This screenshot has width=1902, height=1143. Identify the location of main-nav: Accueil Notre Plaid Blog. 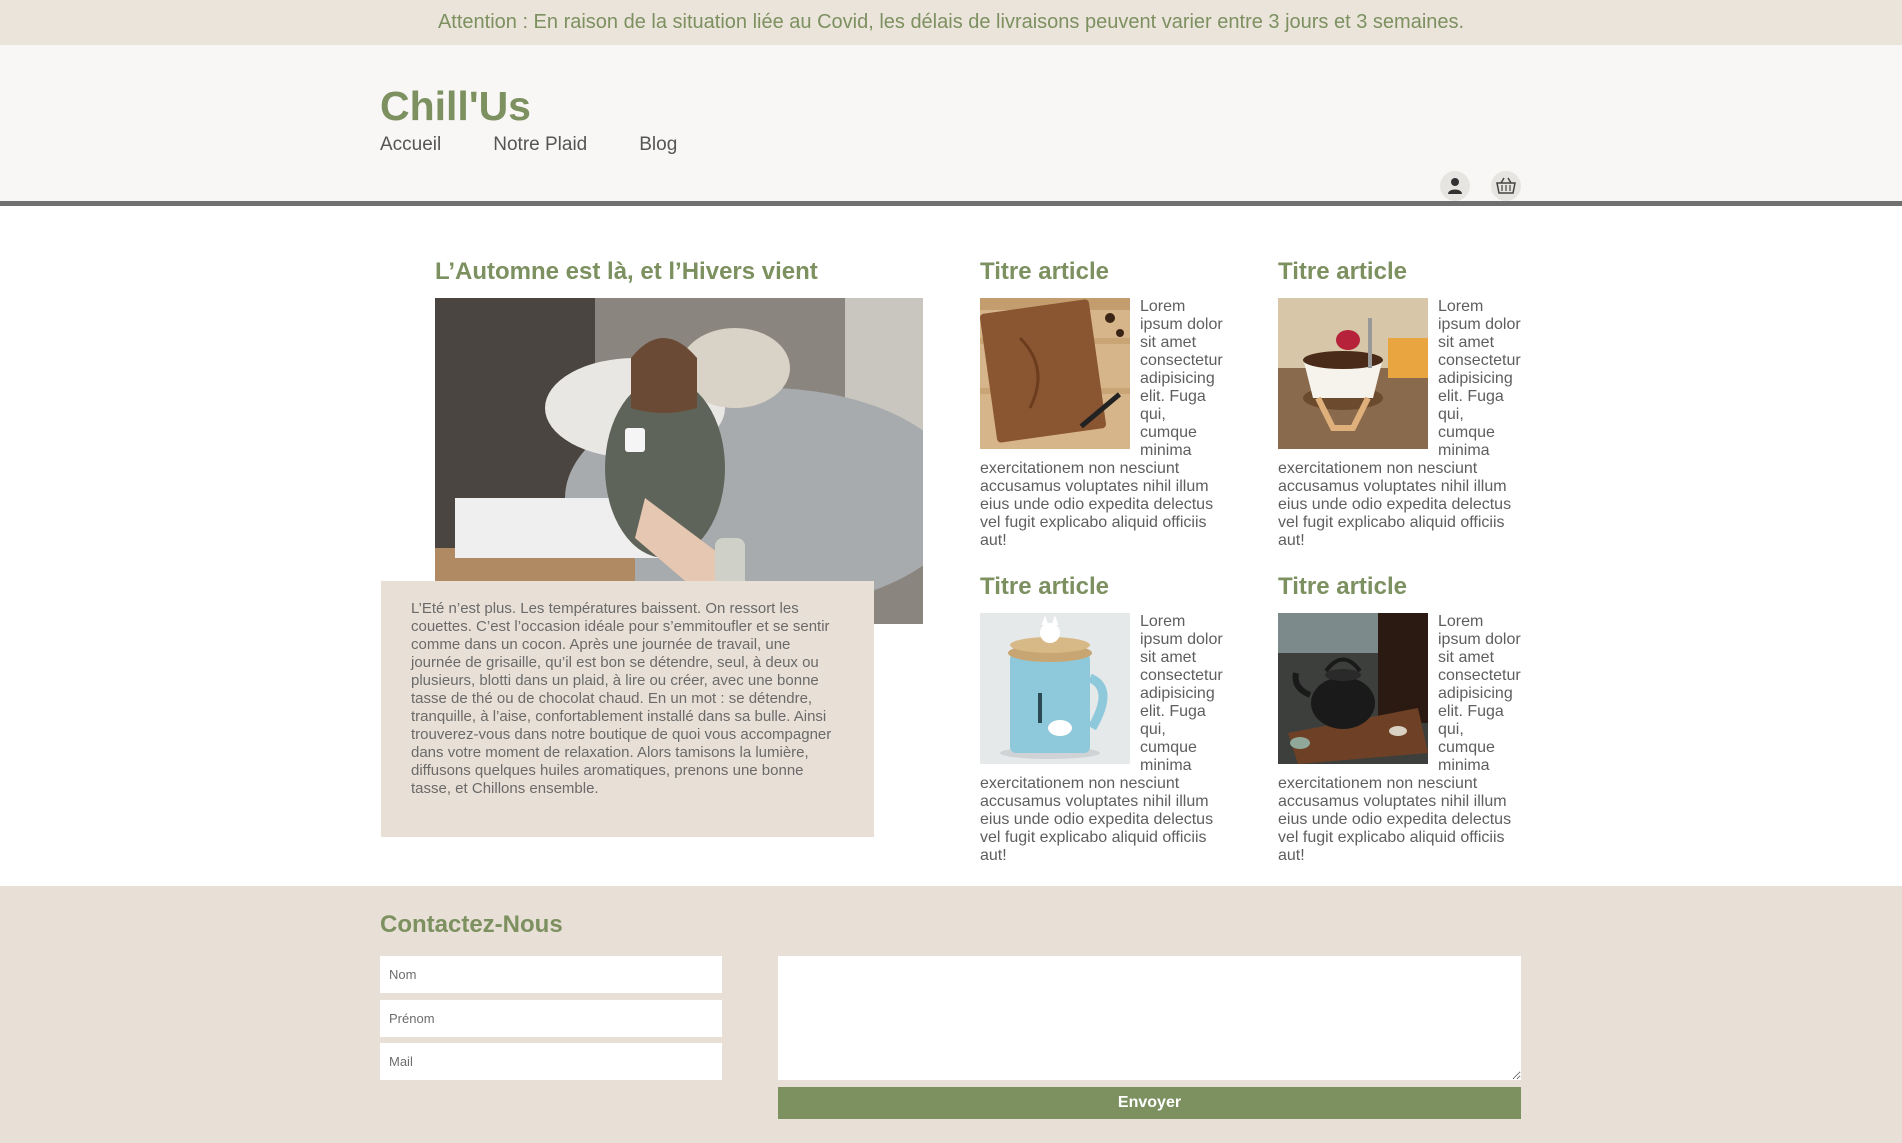
(528, 145).